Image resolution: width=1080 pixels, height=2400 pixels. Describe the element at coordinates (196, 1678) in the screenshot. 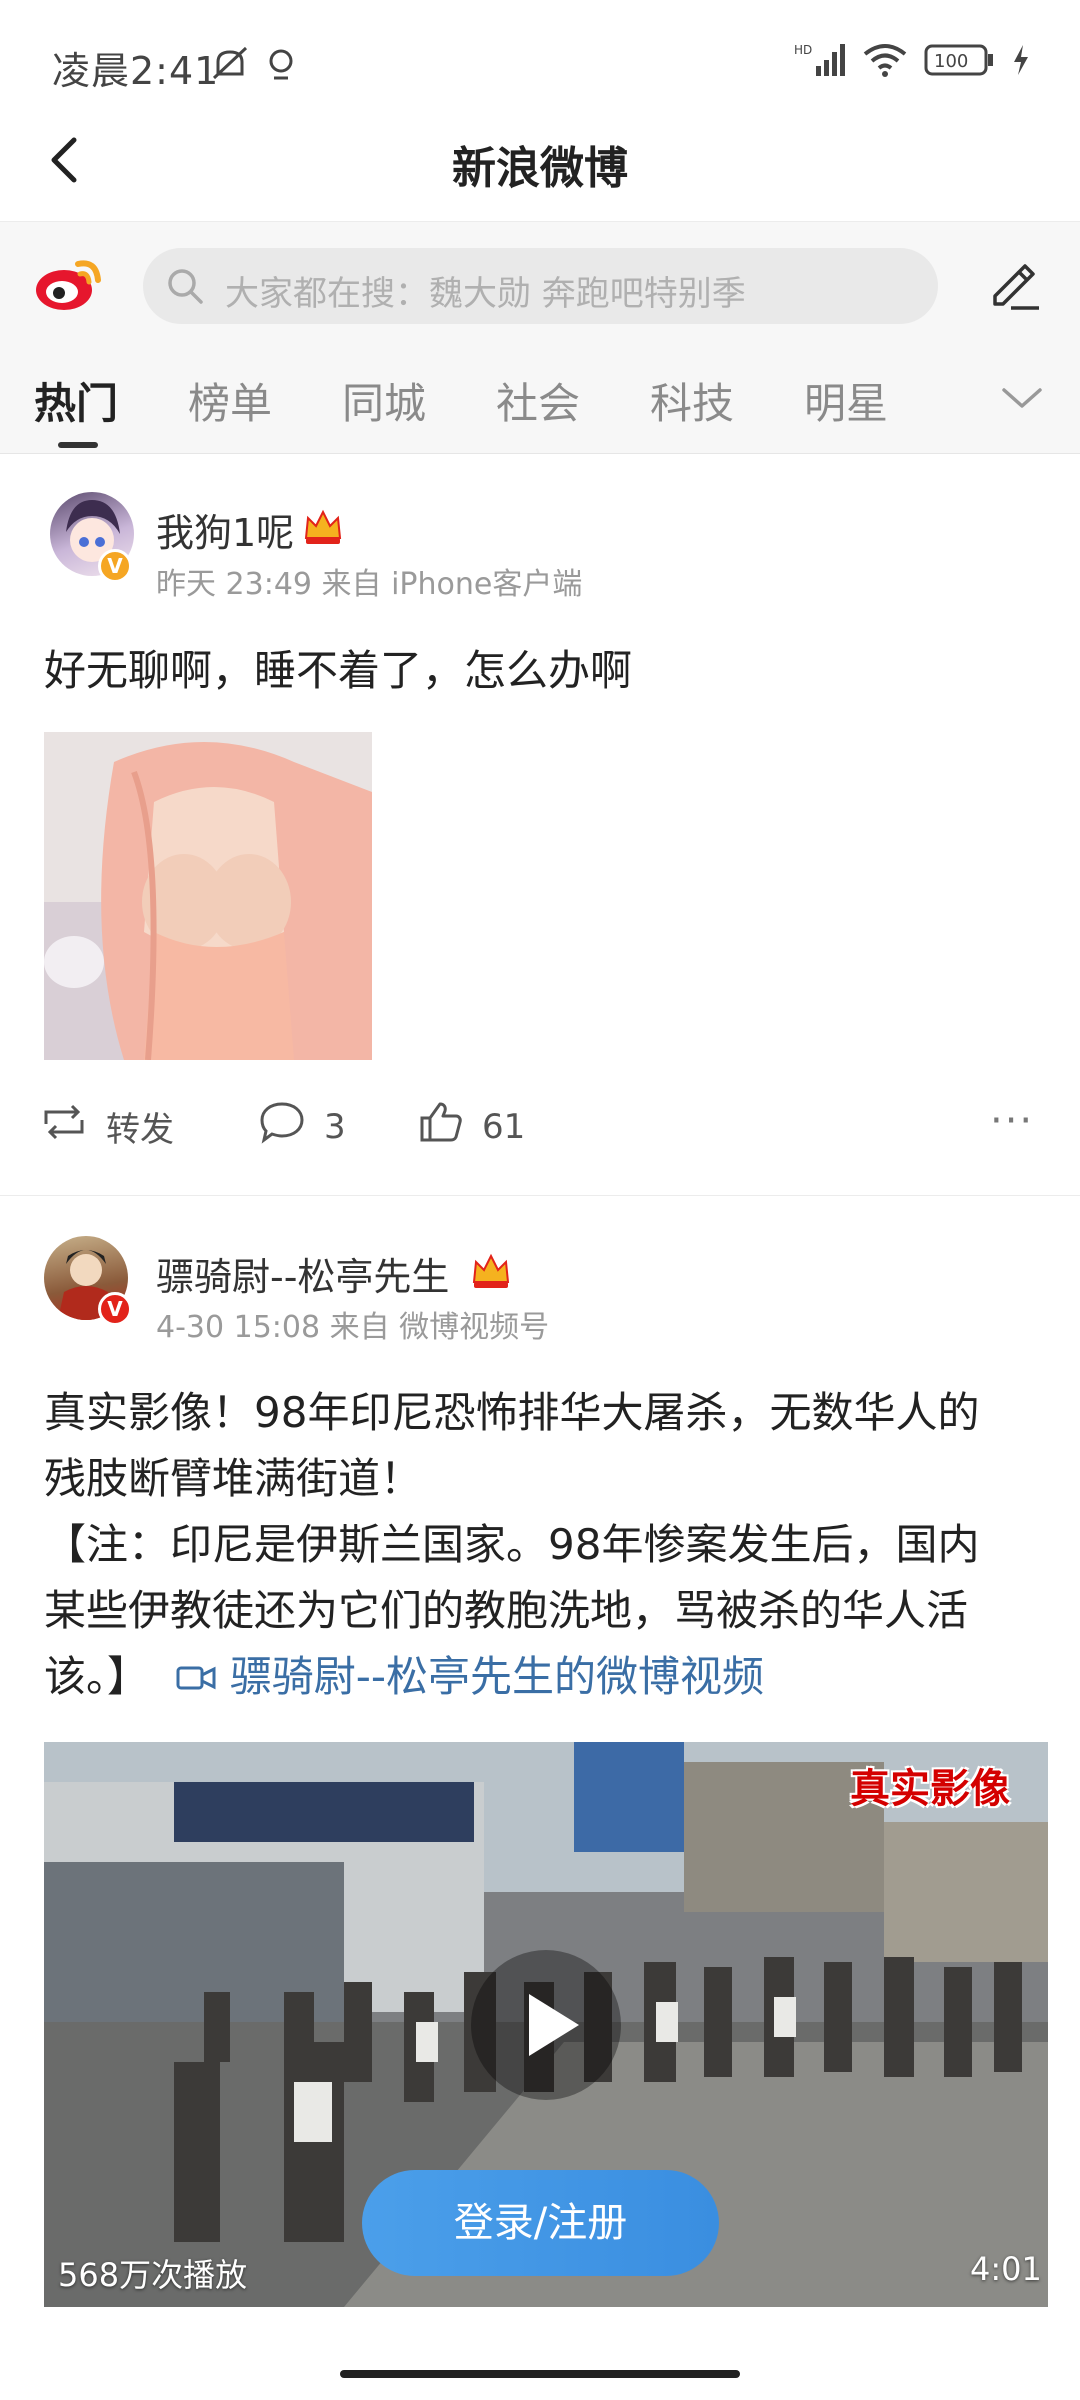

I see `video-camera-icon` at that location.